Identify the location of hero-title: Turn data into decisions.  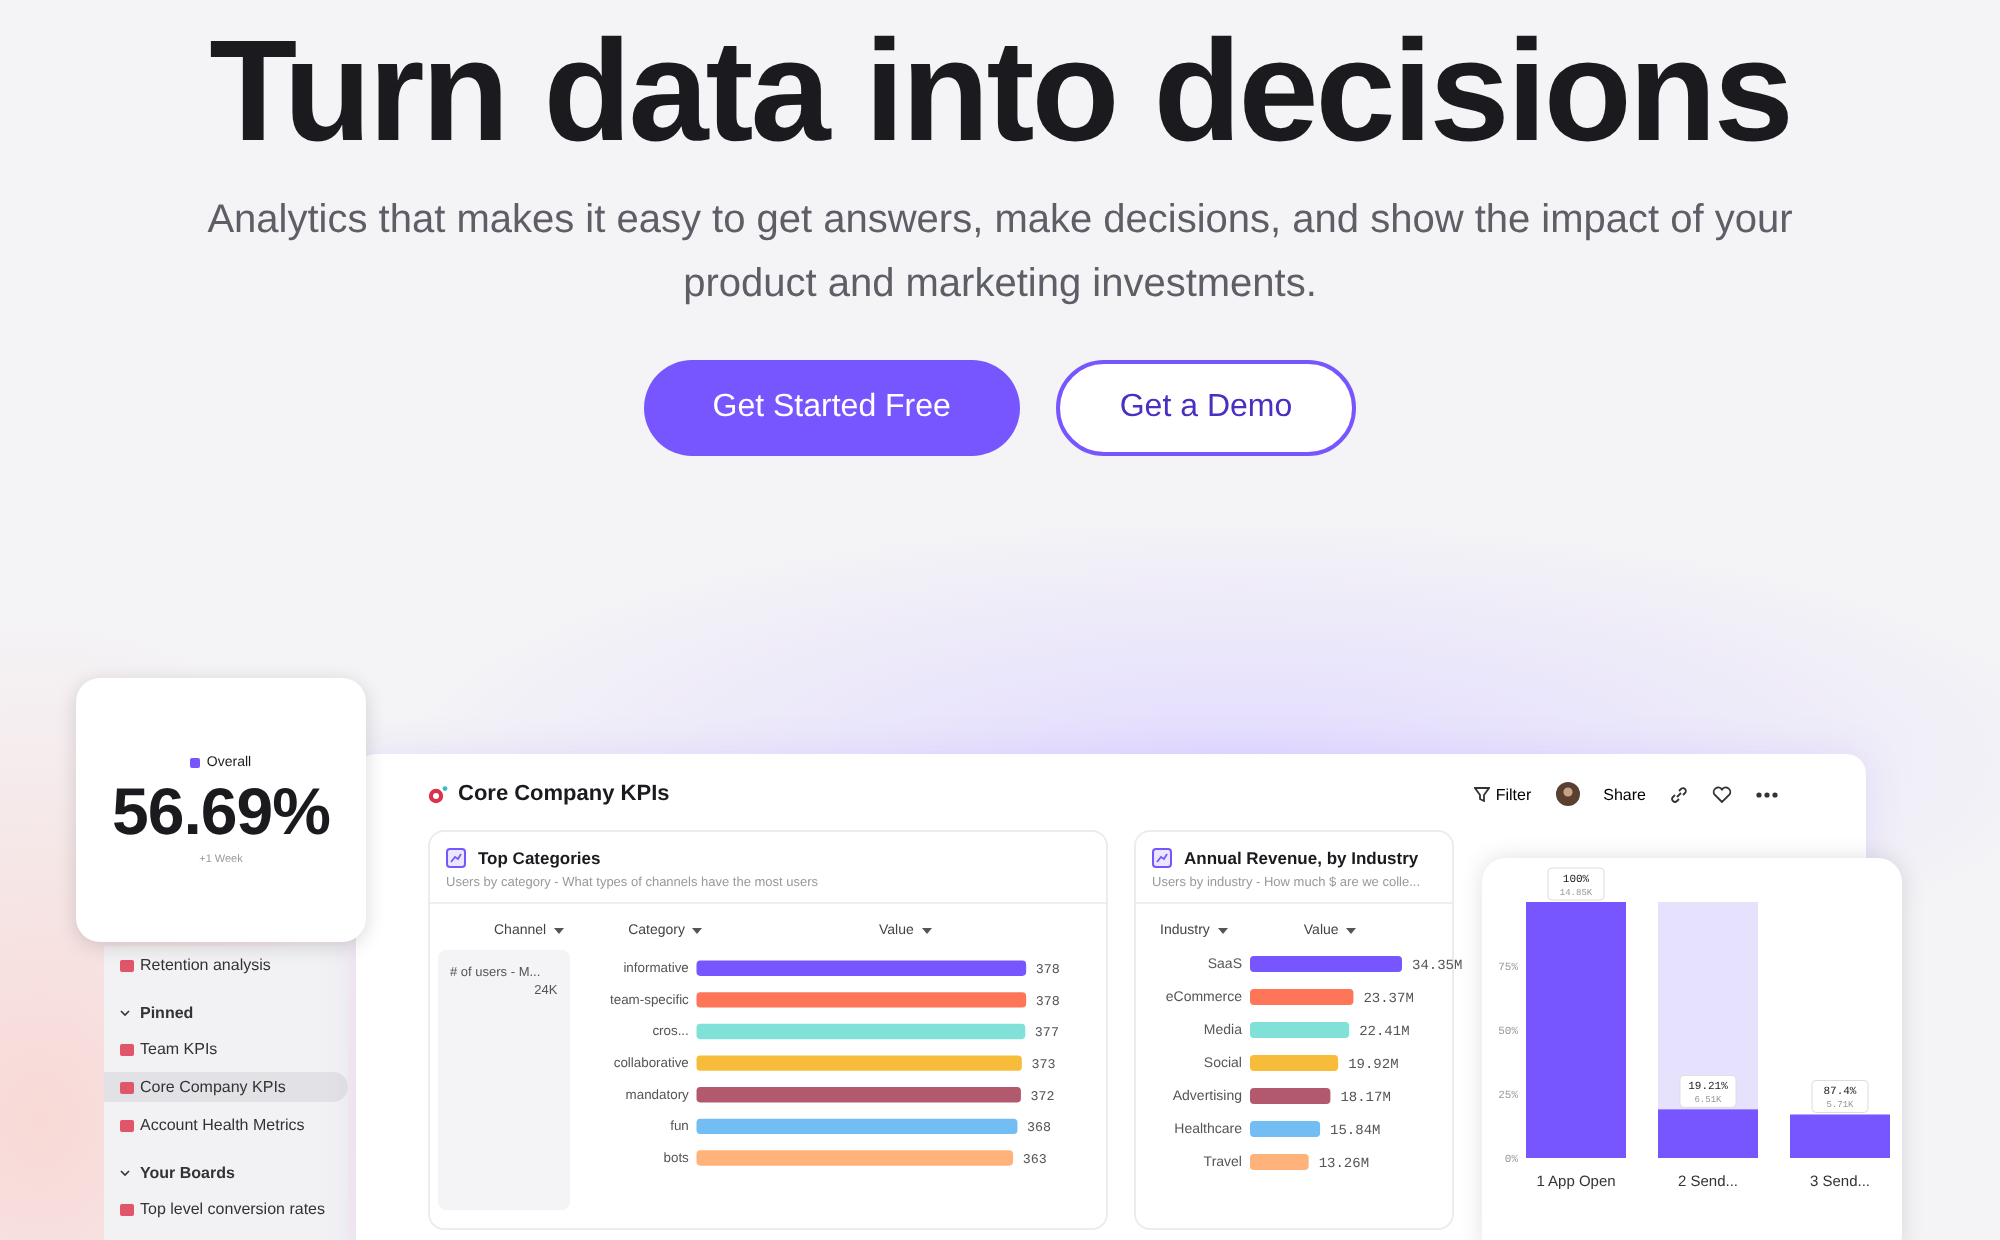
(1000, 92).